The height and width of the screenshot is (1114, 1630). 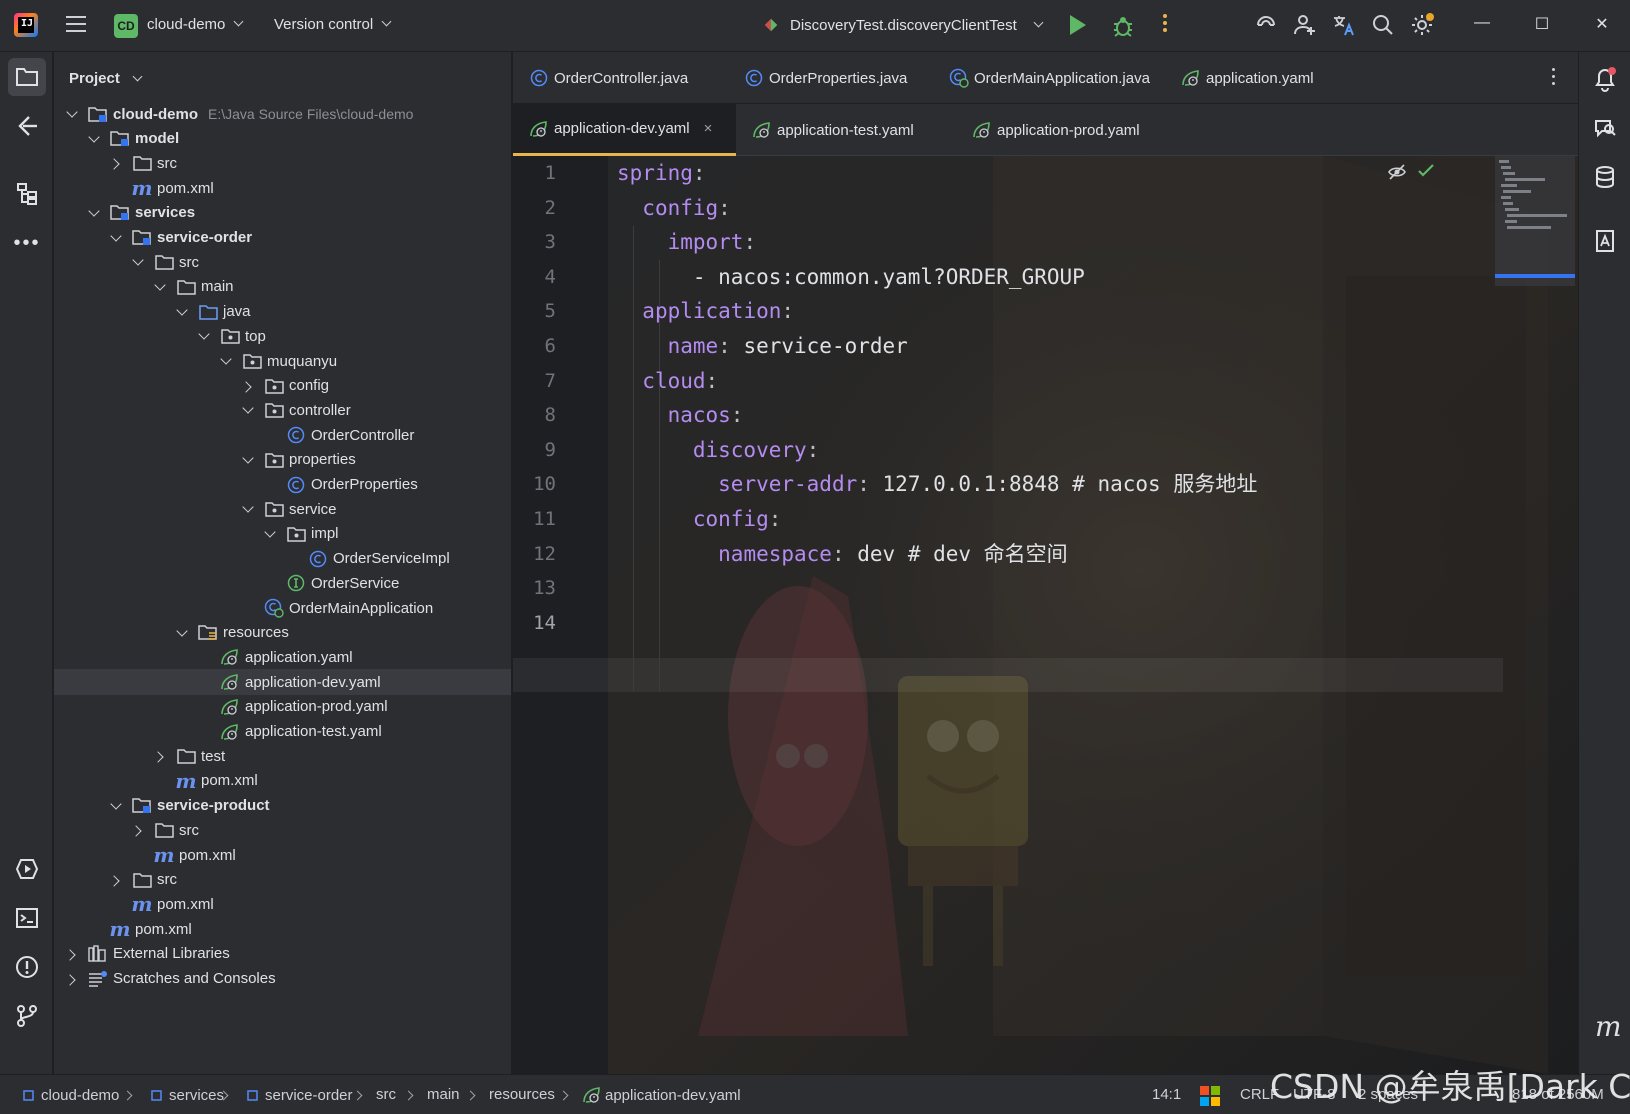 What do you see at coordinates (443, 1094) in the screenshot?
I see `breadcrumb-item: main` at bounding box center [443, 1094].